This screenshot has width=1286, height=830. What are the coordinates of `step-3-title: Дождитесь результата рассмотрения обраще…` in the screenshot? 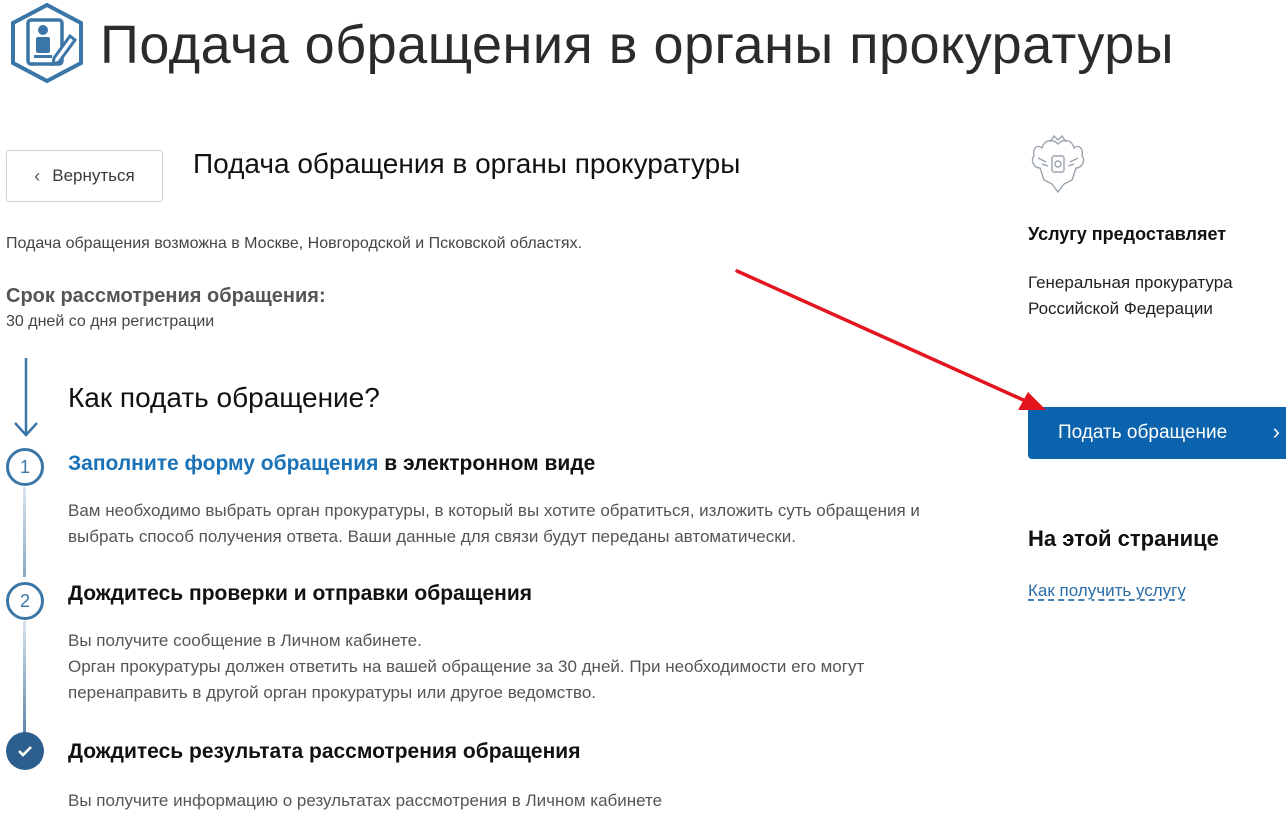 It's located at (324, 751).